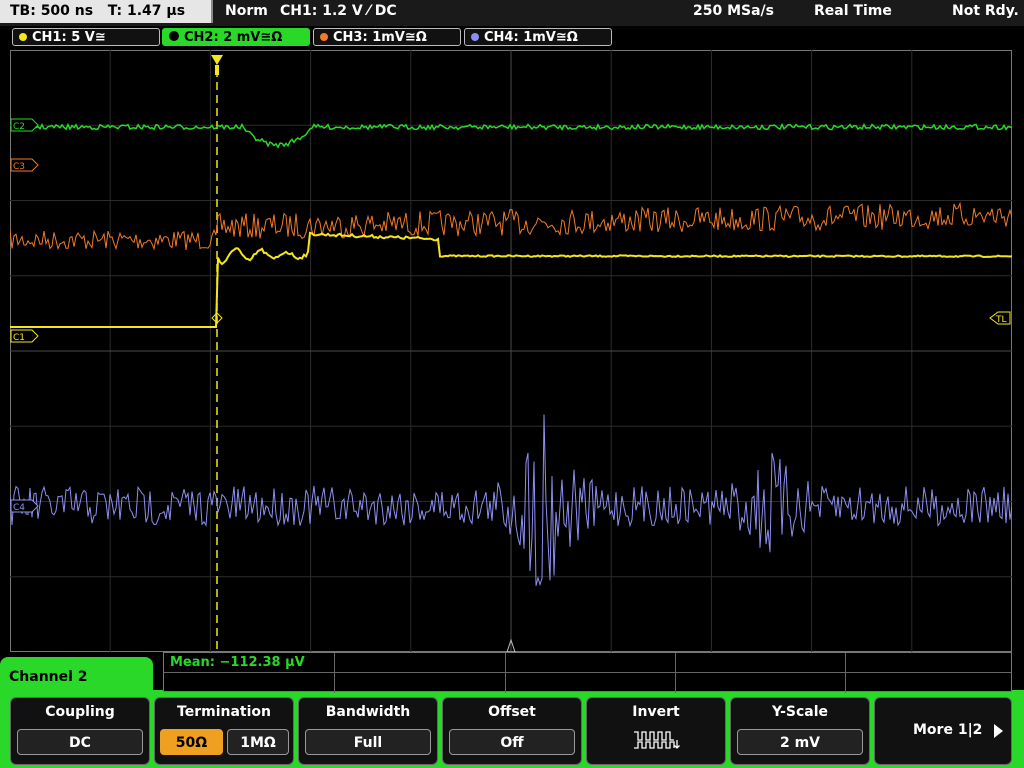 This screenshot has height=768, width=1024. Describe the element at coordinates (224, 731) in the screenshot. I see `termination-softkey: Termination 50Ω 1MΩ` at that location.